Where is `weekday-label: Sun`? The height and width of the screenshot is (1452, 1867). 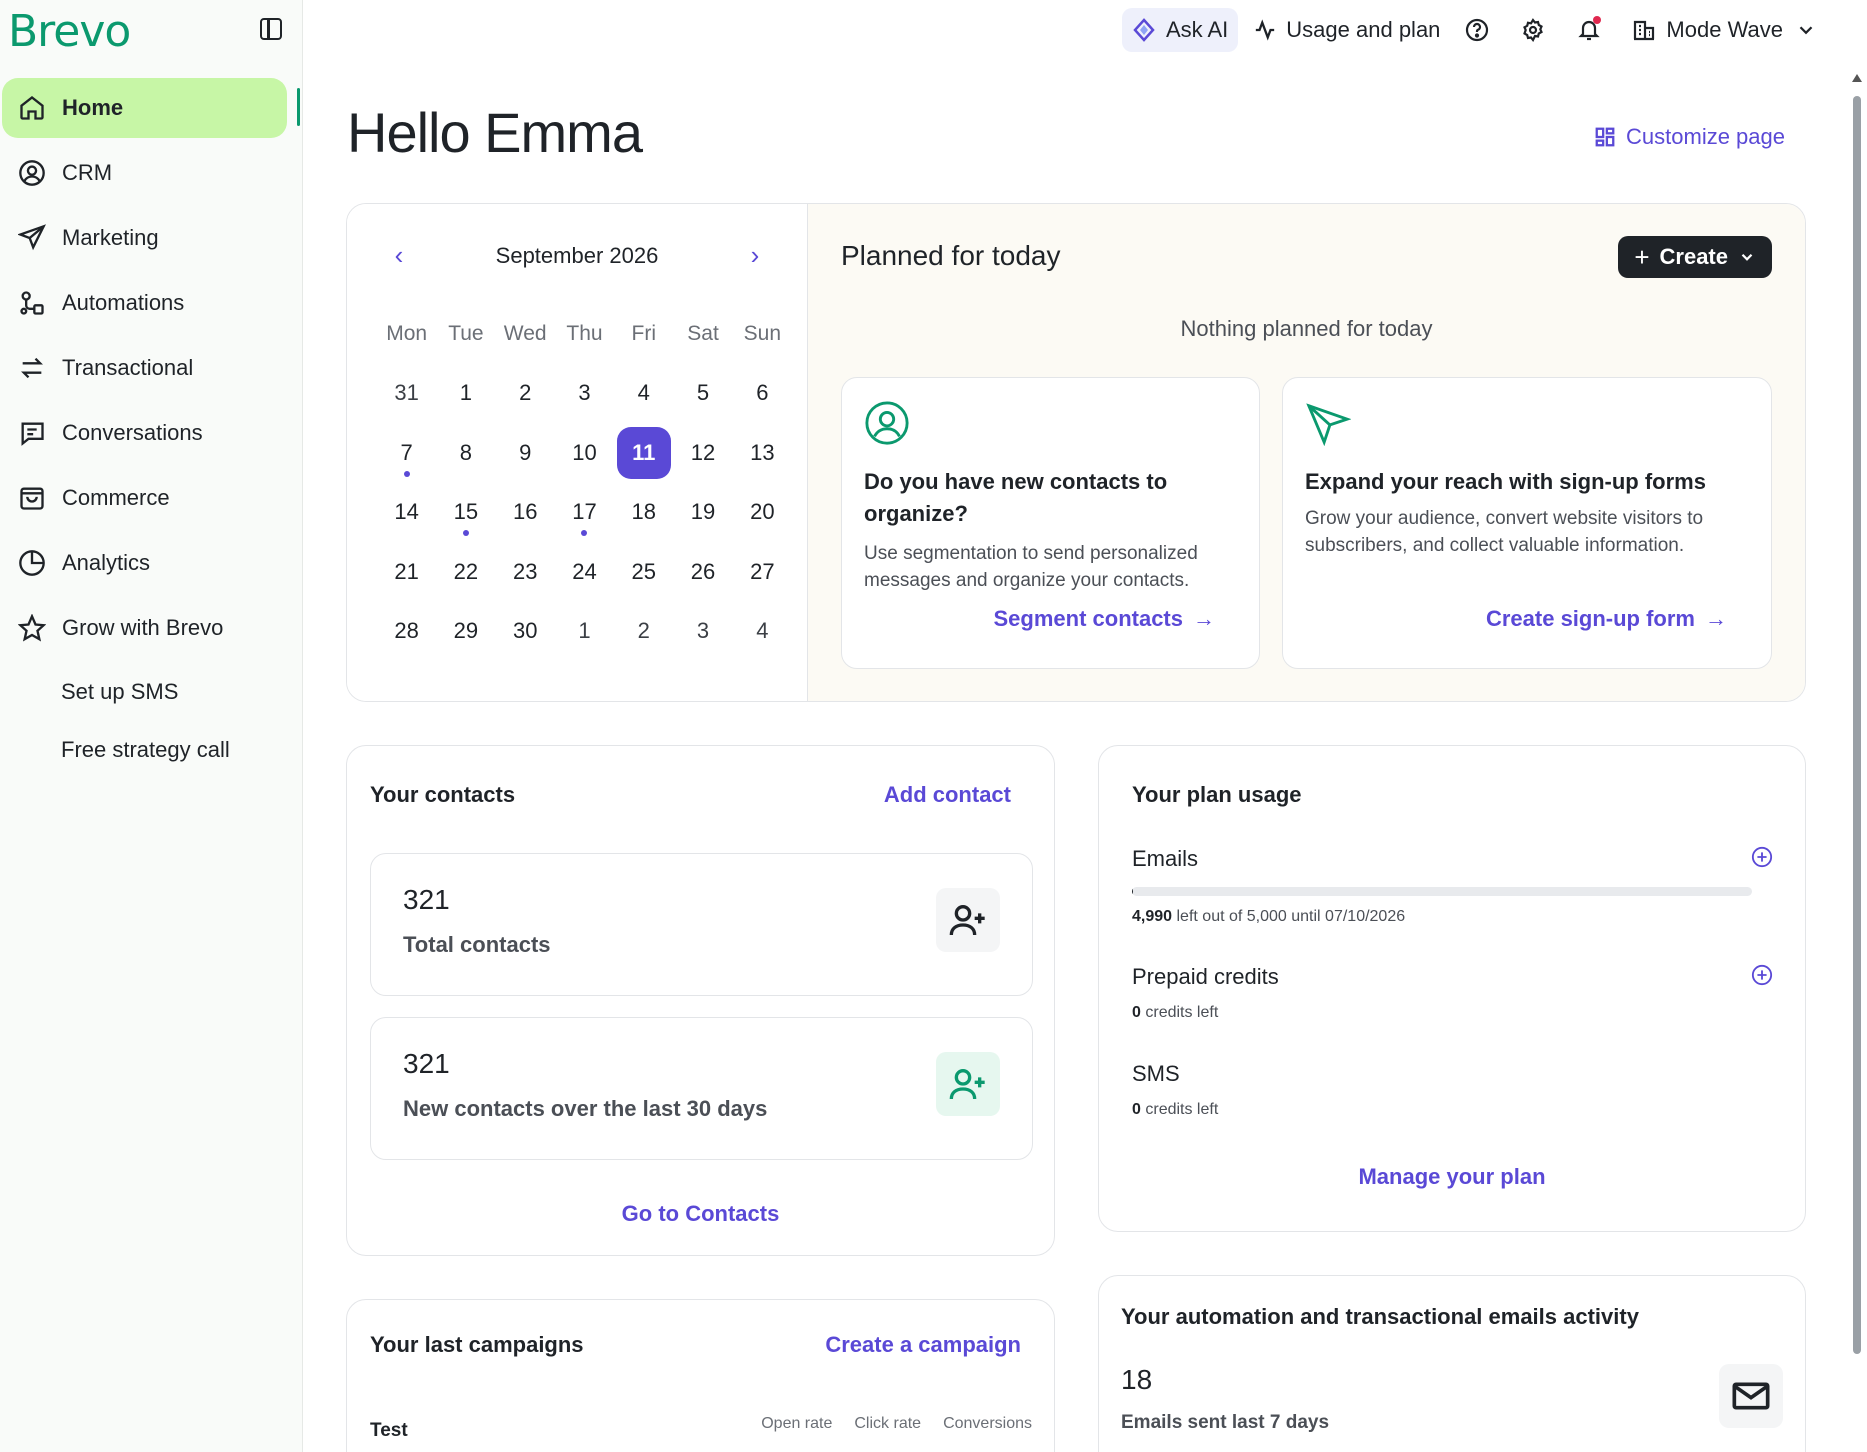 weekday-label: Sun is located at coordinates (762, 333).